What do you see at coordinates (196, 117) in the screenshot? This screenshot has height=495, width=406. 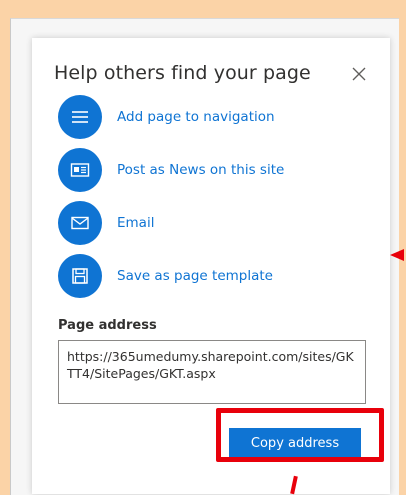 I see `action-label: Add page to navigation` at bounding box center [196, 117].